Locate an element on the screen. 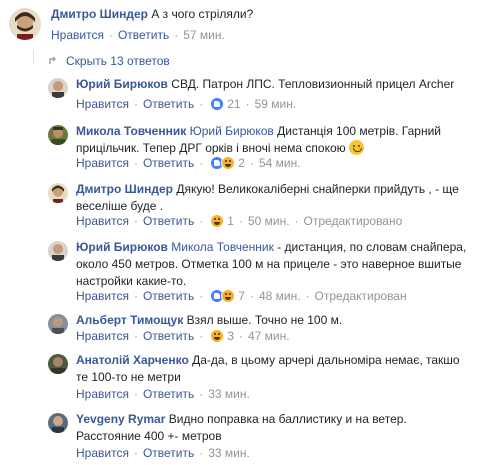 Image resolution: width=499 pixels, height=465 pixels. comment-time: 48 мин. is located at coordinates (280, 296).